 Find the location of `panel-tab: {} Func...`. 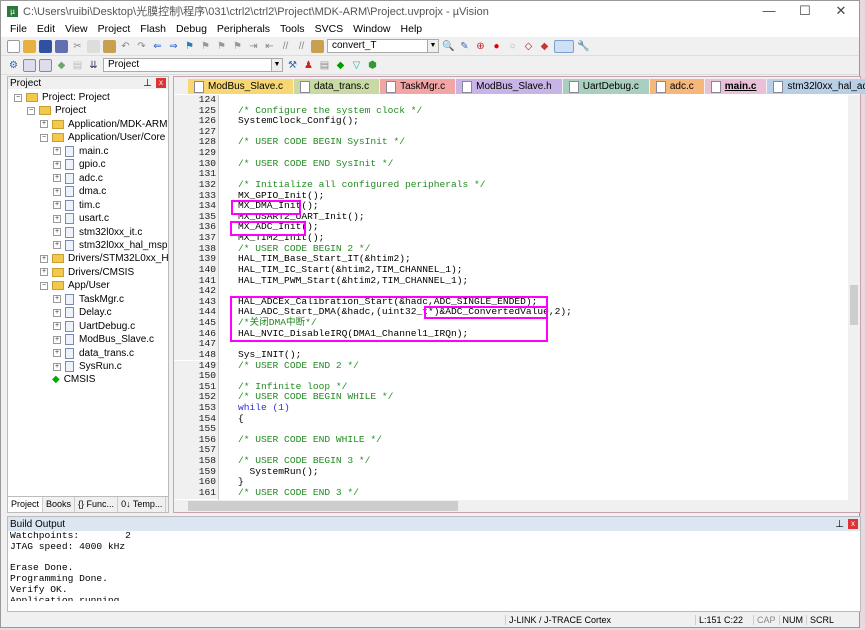

panel-tab: {} Func... is located at coordinates (97, 504).